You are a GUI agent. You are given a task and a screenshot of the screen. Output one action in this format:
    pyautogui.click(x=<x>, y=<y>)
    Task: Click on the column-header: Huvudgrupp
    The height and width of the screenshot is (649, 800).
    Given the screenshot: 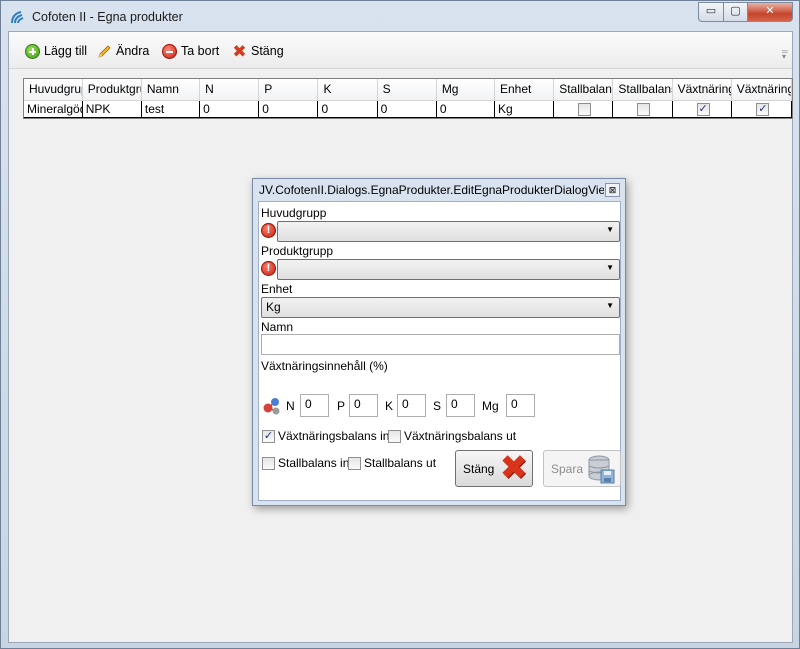 What is the action you would take?
    pyautogui.click(x=53, y=90)
    